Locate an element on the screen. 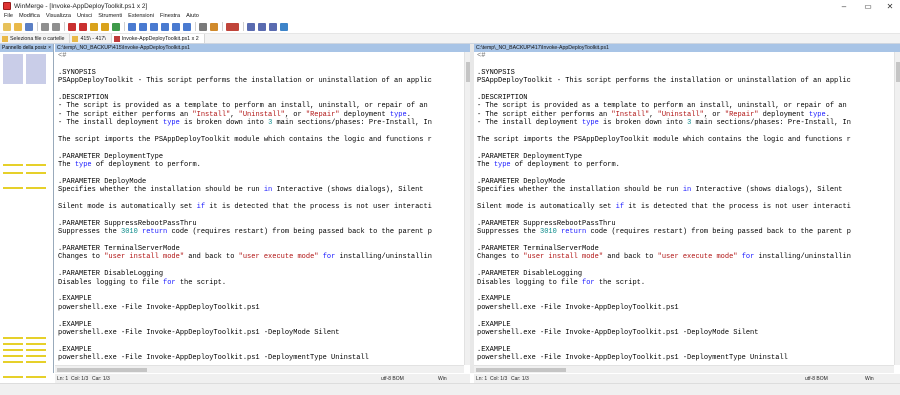 The image size is (900, 395). menu-visualizza: Visualizza is located at coordinates (58, 16).